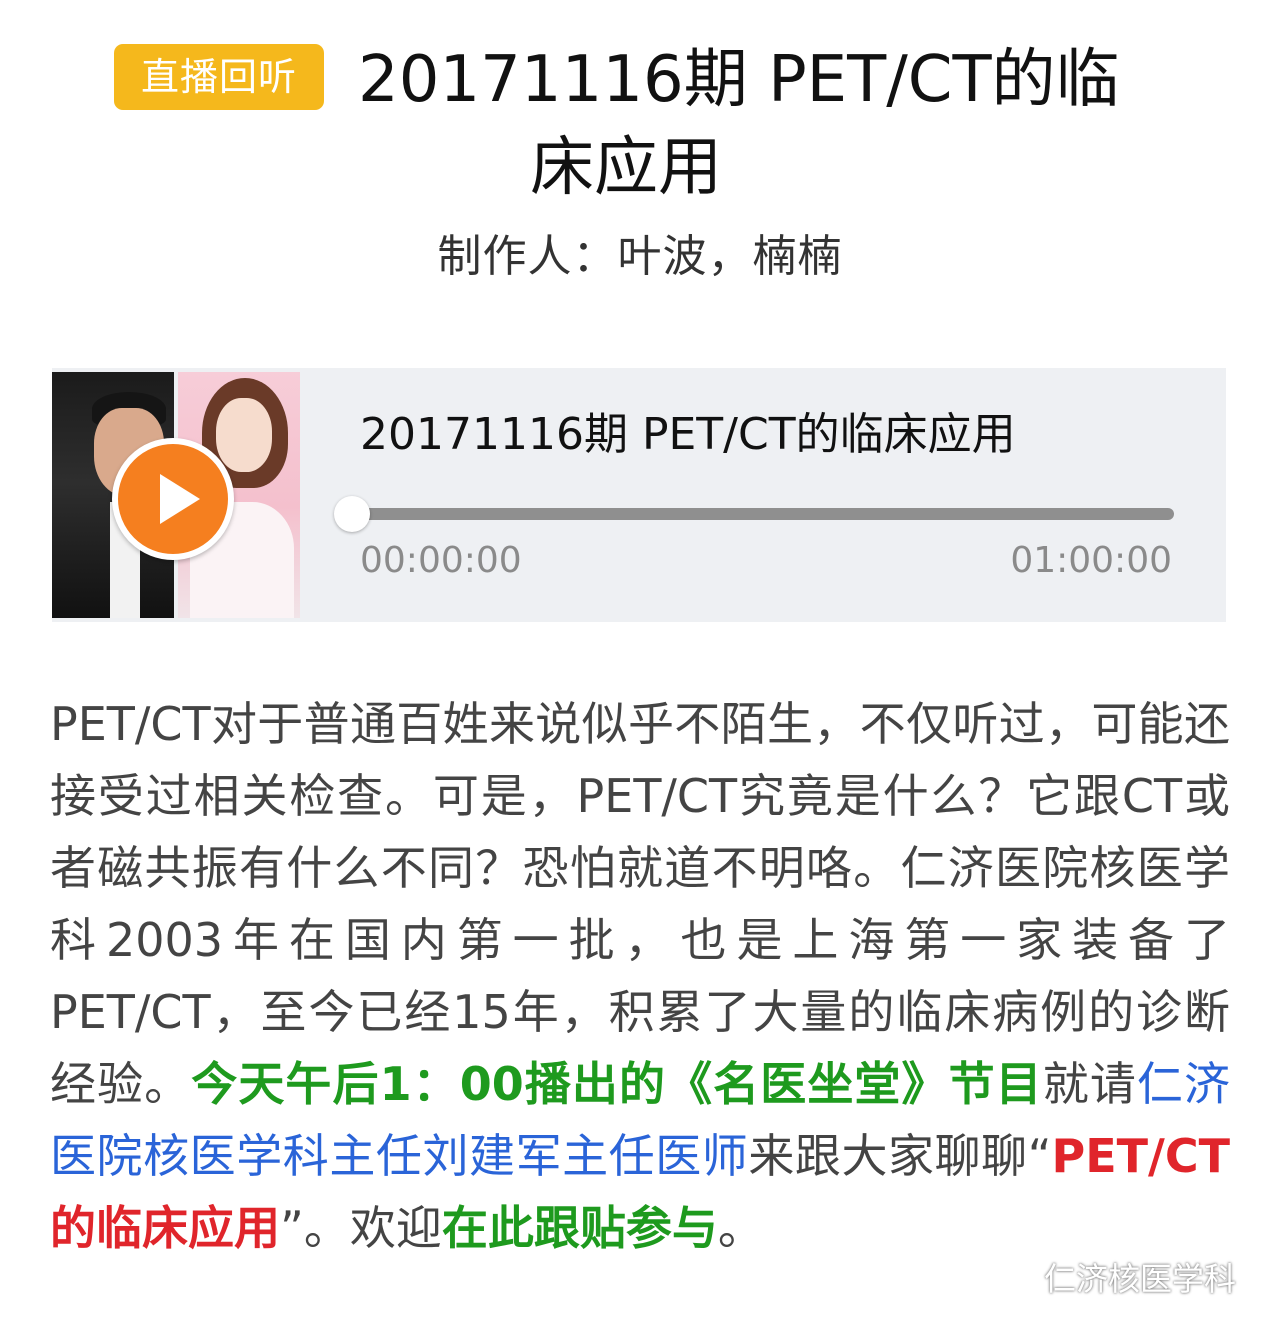  I want to click on article-text: 来跟大家聊聊“, so click(900, 1156).